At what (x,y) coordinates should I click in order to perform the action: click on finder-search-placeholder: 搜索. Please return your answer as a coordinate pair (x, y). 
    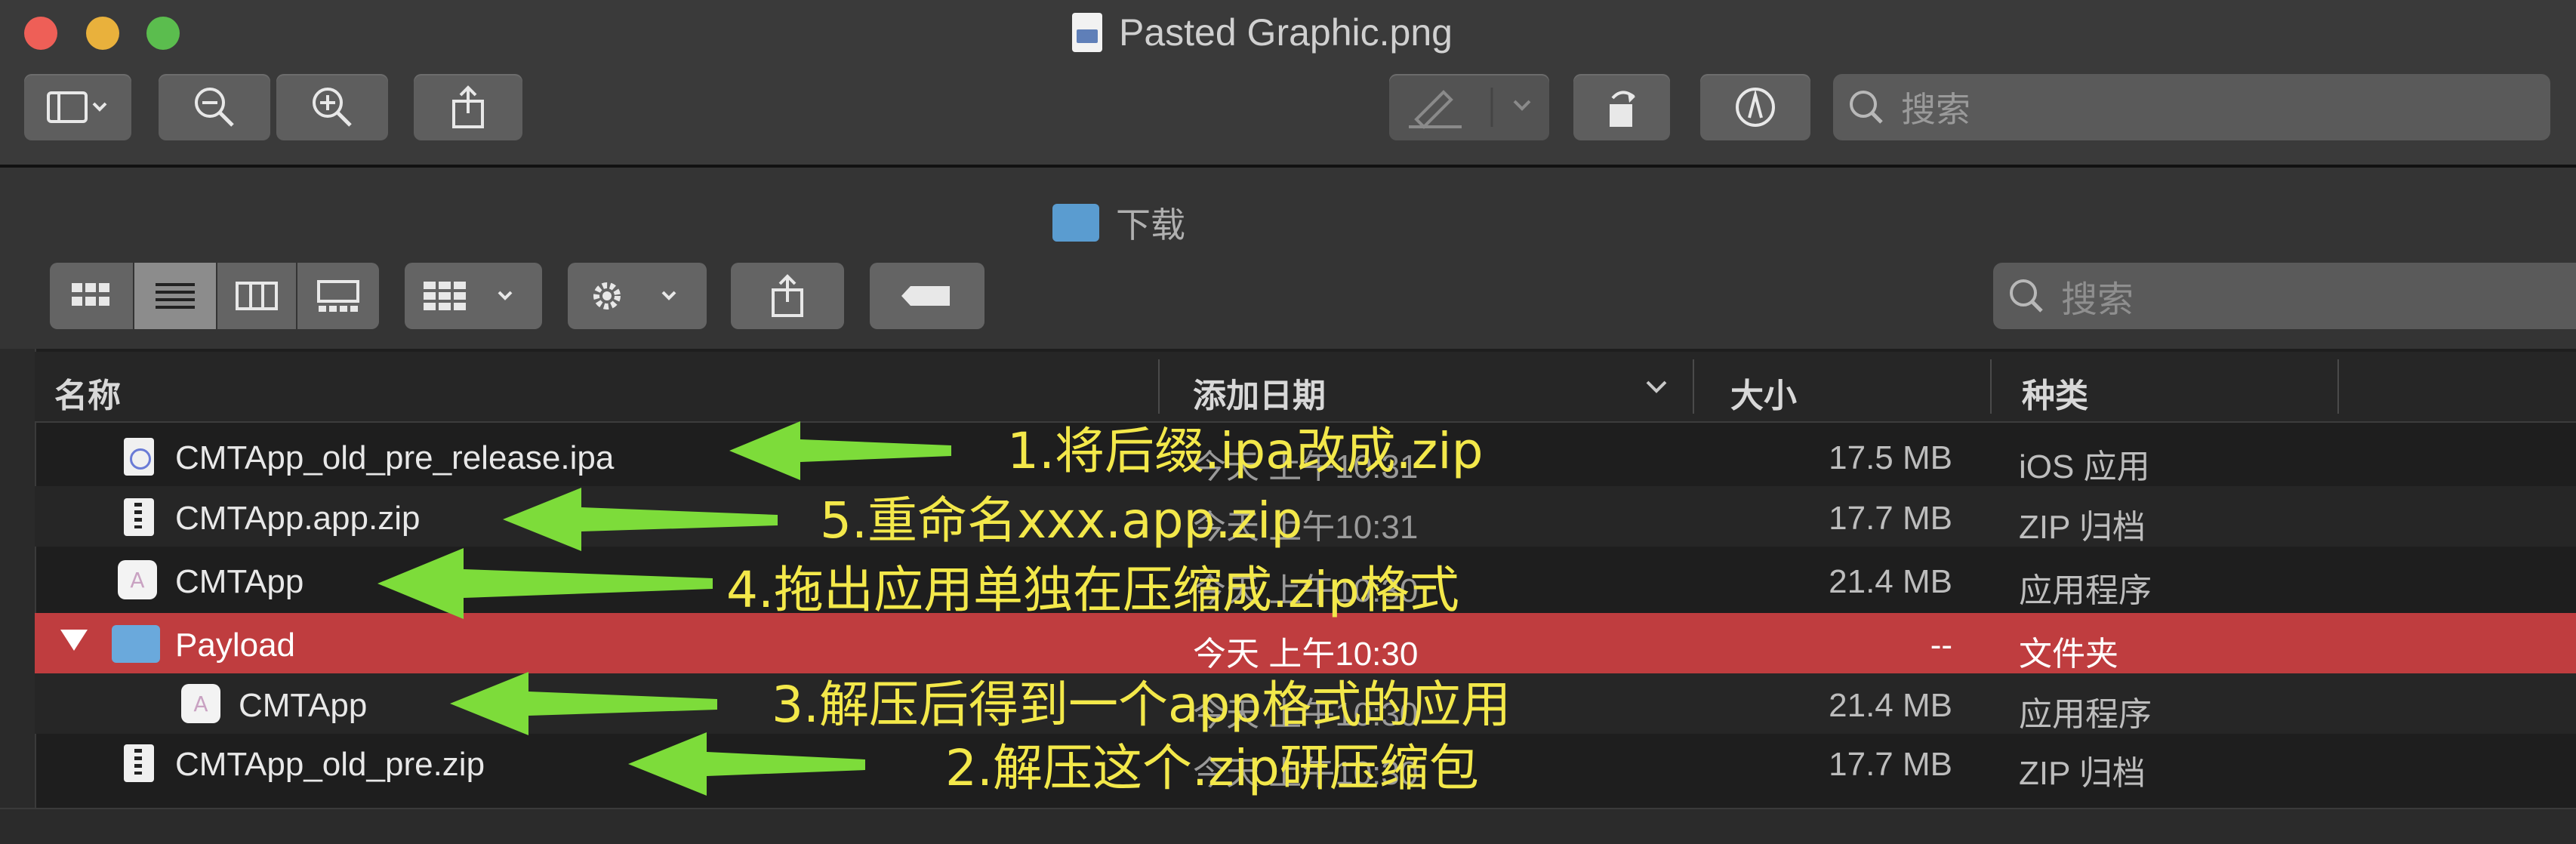
    Looking at the image, I should click on (2097, 300).